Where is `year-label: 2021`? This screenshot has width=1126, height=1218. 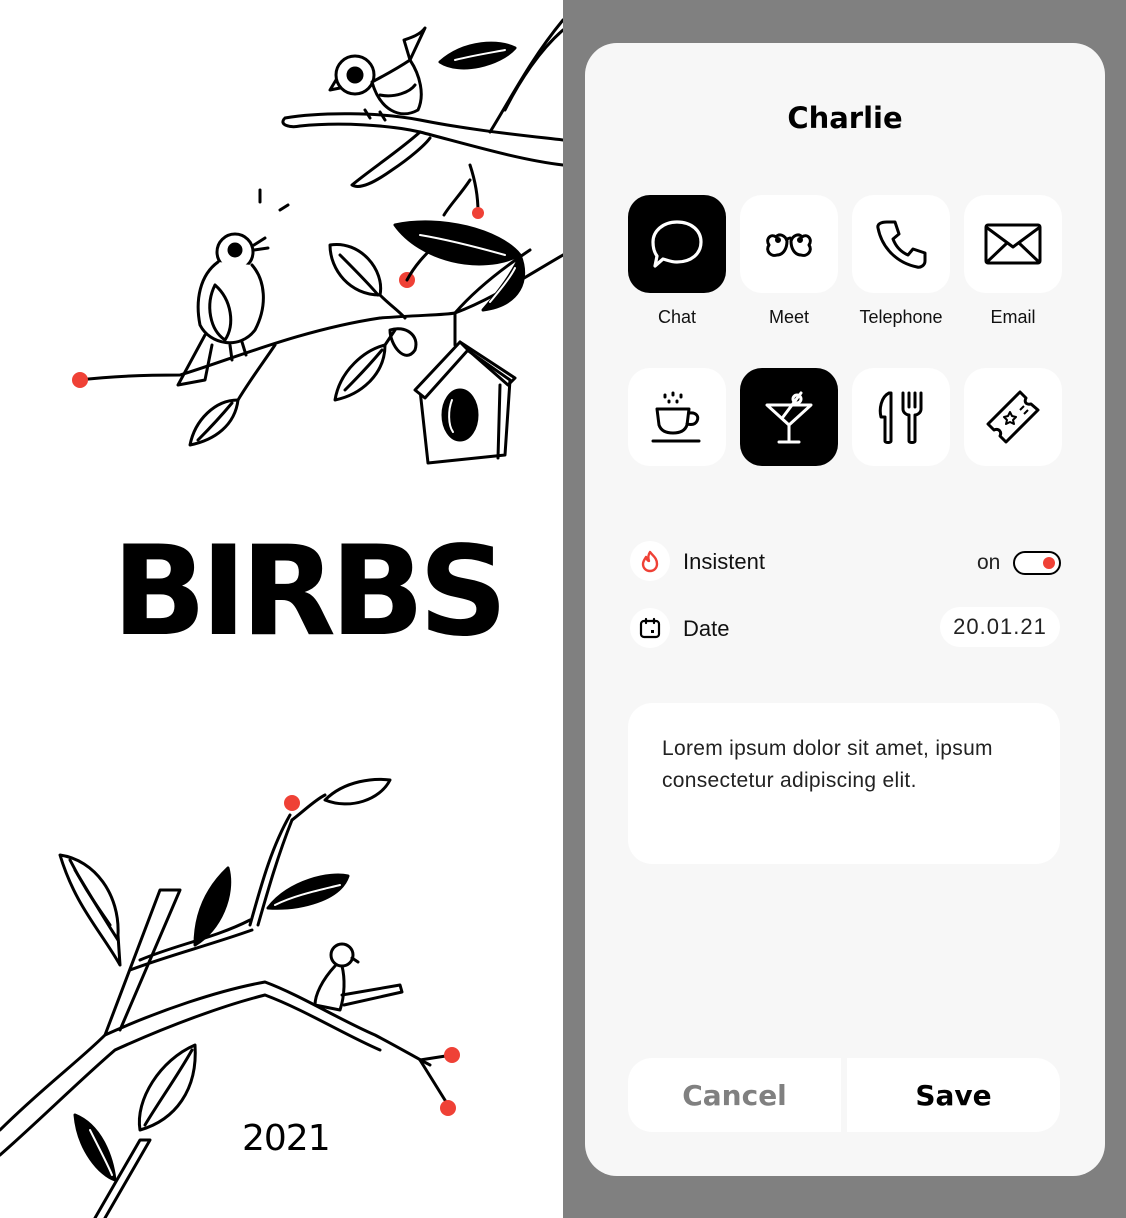
year-label: 2021 is located at coordinates (286, 1138).